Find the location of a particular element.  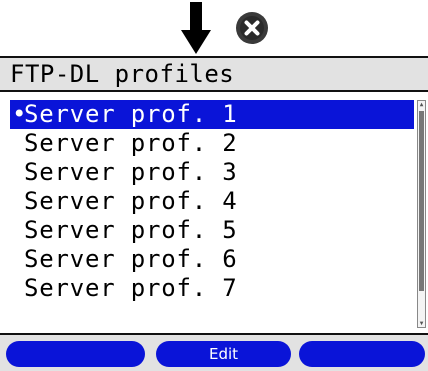

list-item-label: Server prof. 6 is located at coordinates (131, 259).